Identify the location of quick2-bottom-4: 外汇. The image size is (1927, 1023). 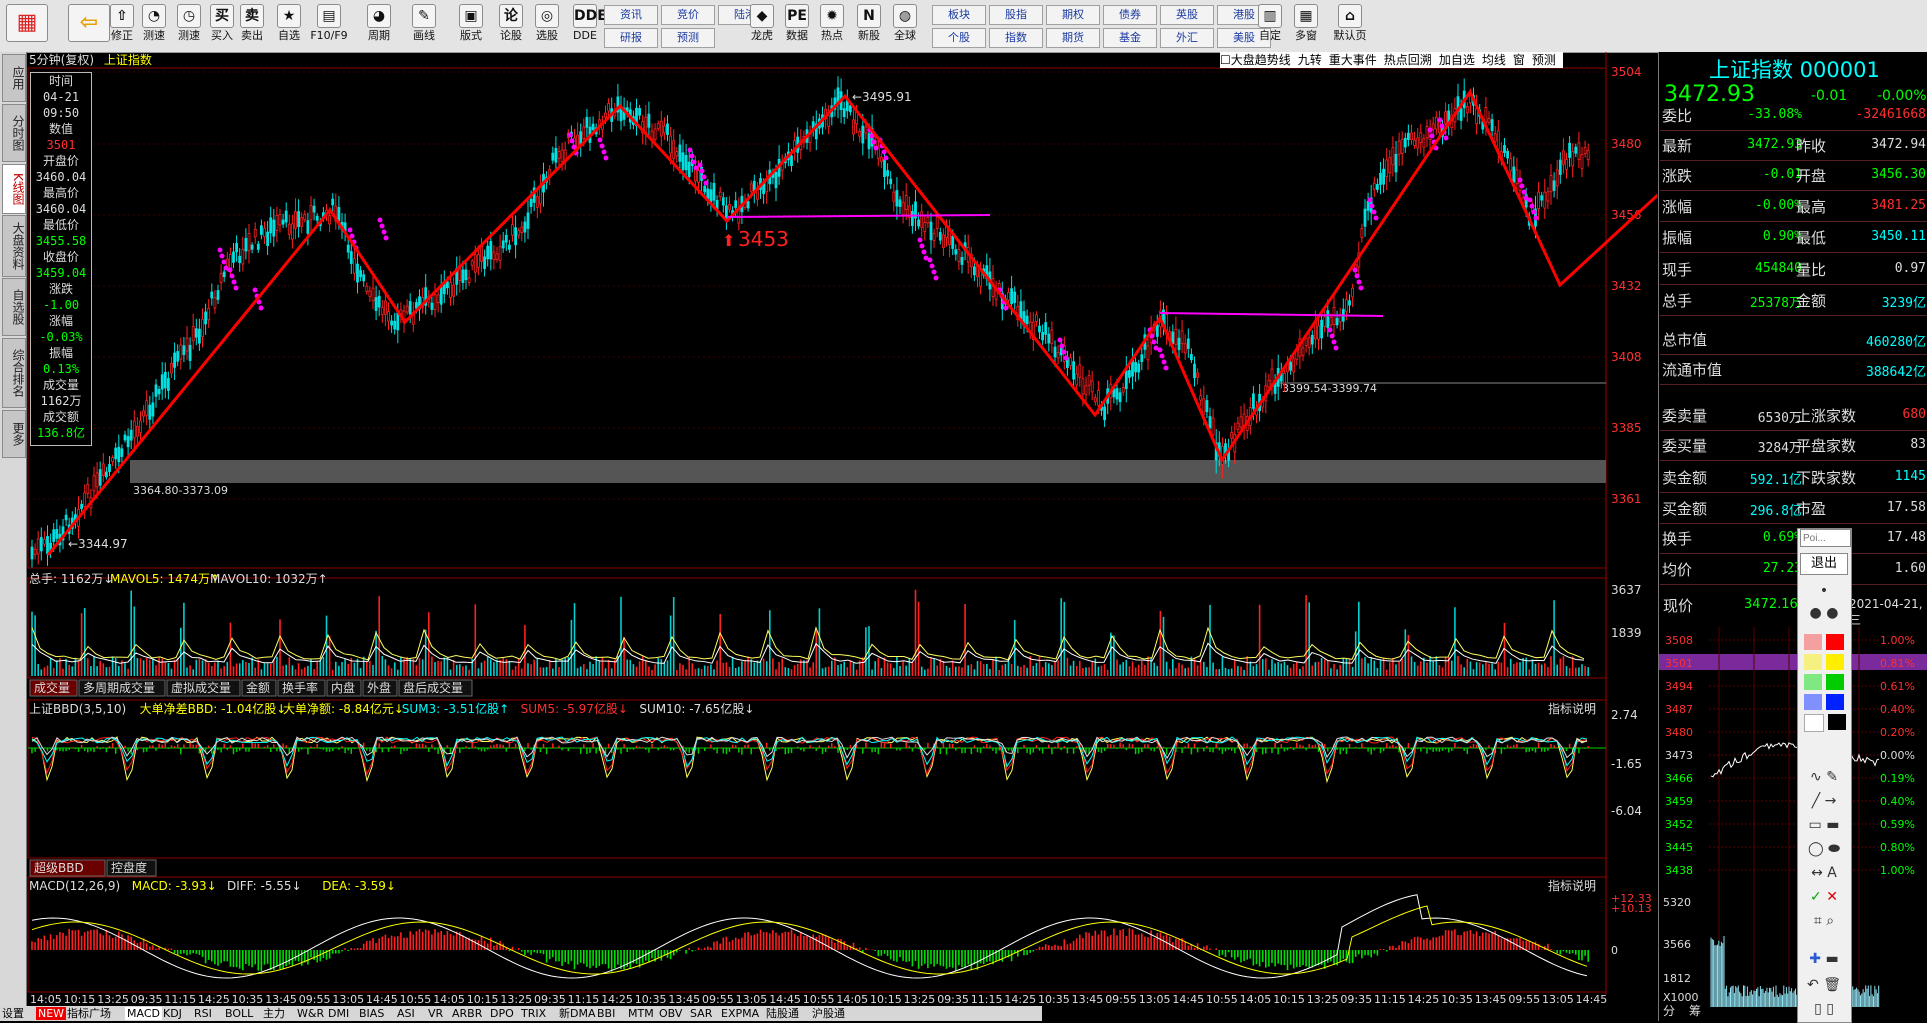
(1187, 38).